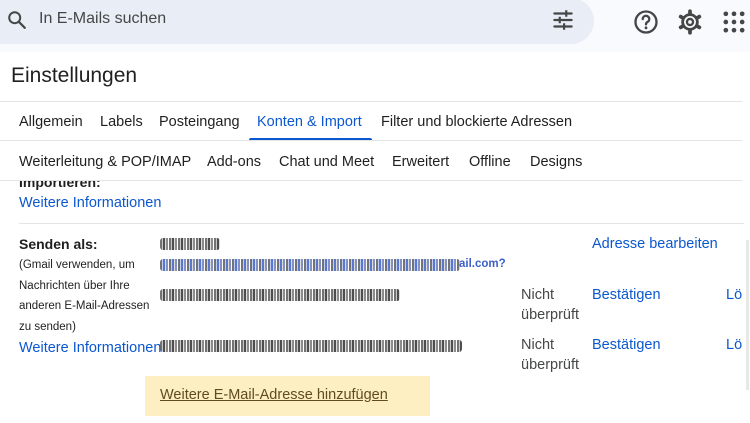 The width and height of the screenshot is (750, 423). I want to click on scrollbar, so click(747, 315).